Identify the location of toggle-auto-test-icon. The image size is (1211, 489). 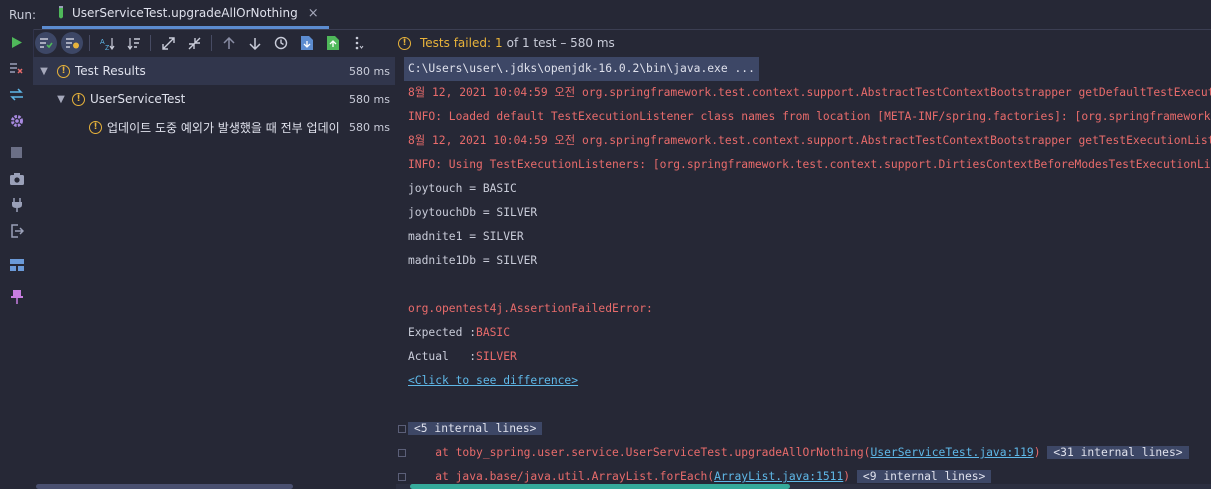
(16, 94).